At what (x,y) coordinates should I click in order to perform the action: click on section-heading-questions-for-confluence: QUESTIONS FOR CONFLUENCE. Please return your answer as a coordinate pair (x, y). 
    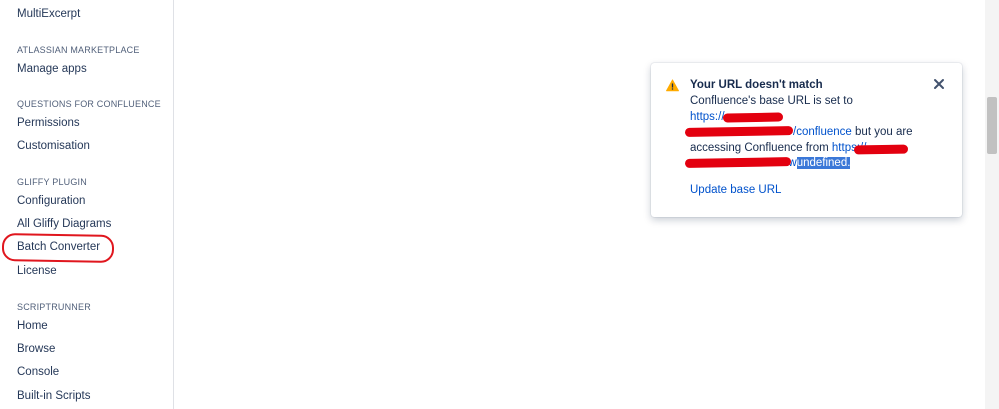
    Looking at the image, I should click on (89, 104).